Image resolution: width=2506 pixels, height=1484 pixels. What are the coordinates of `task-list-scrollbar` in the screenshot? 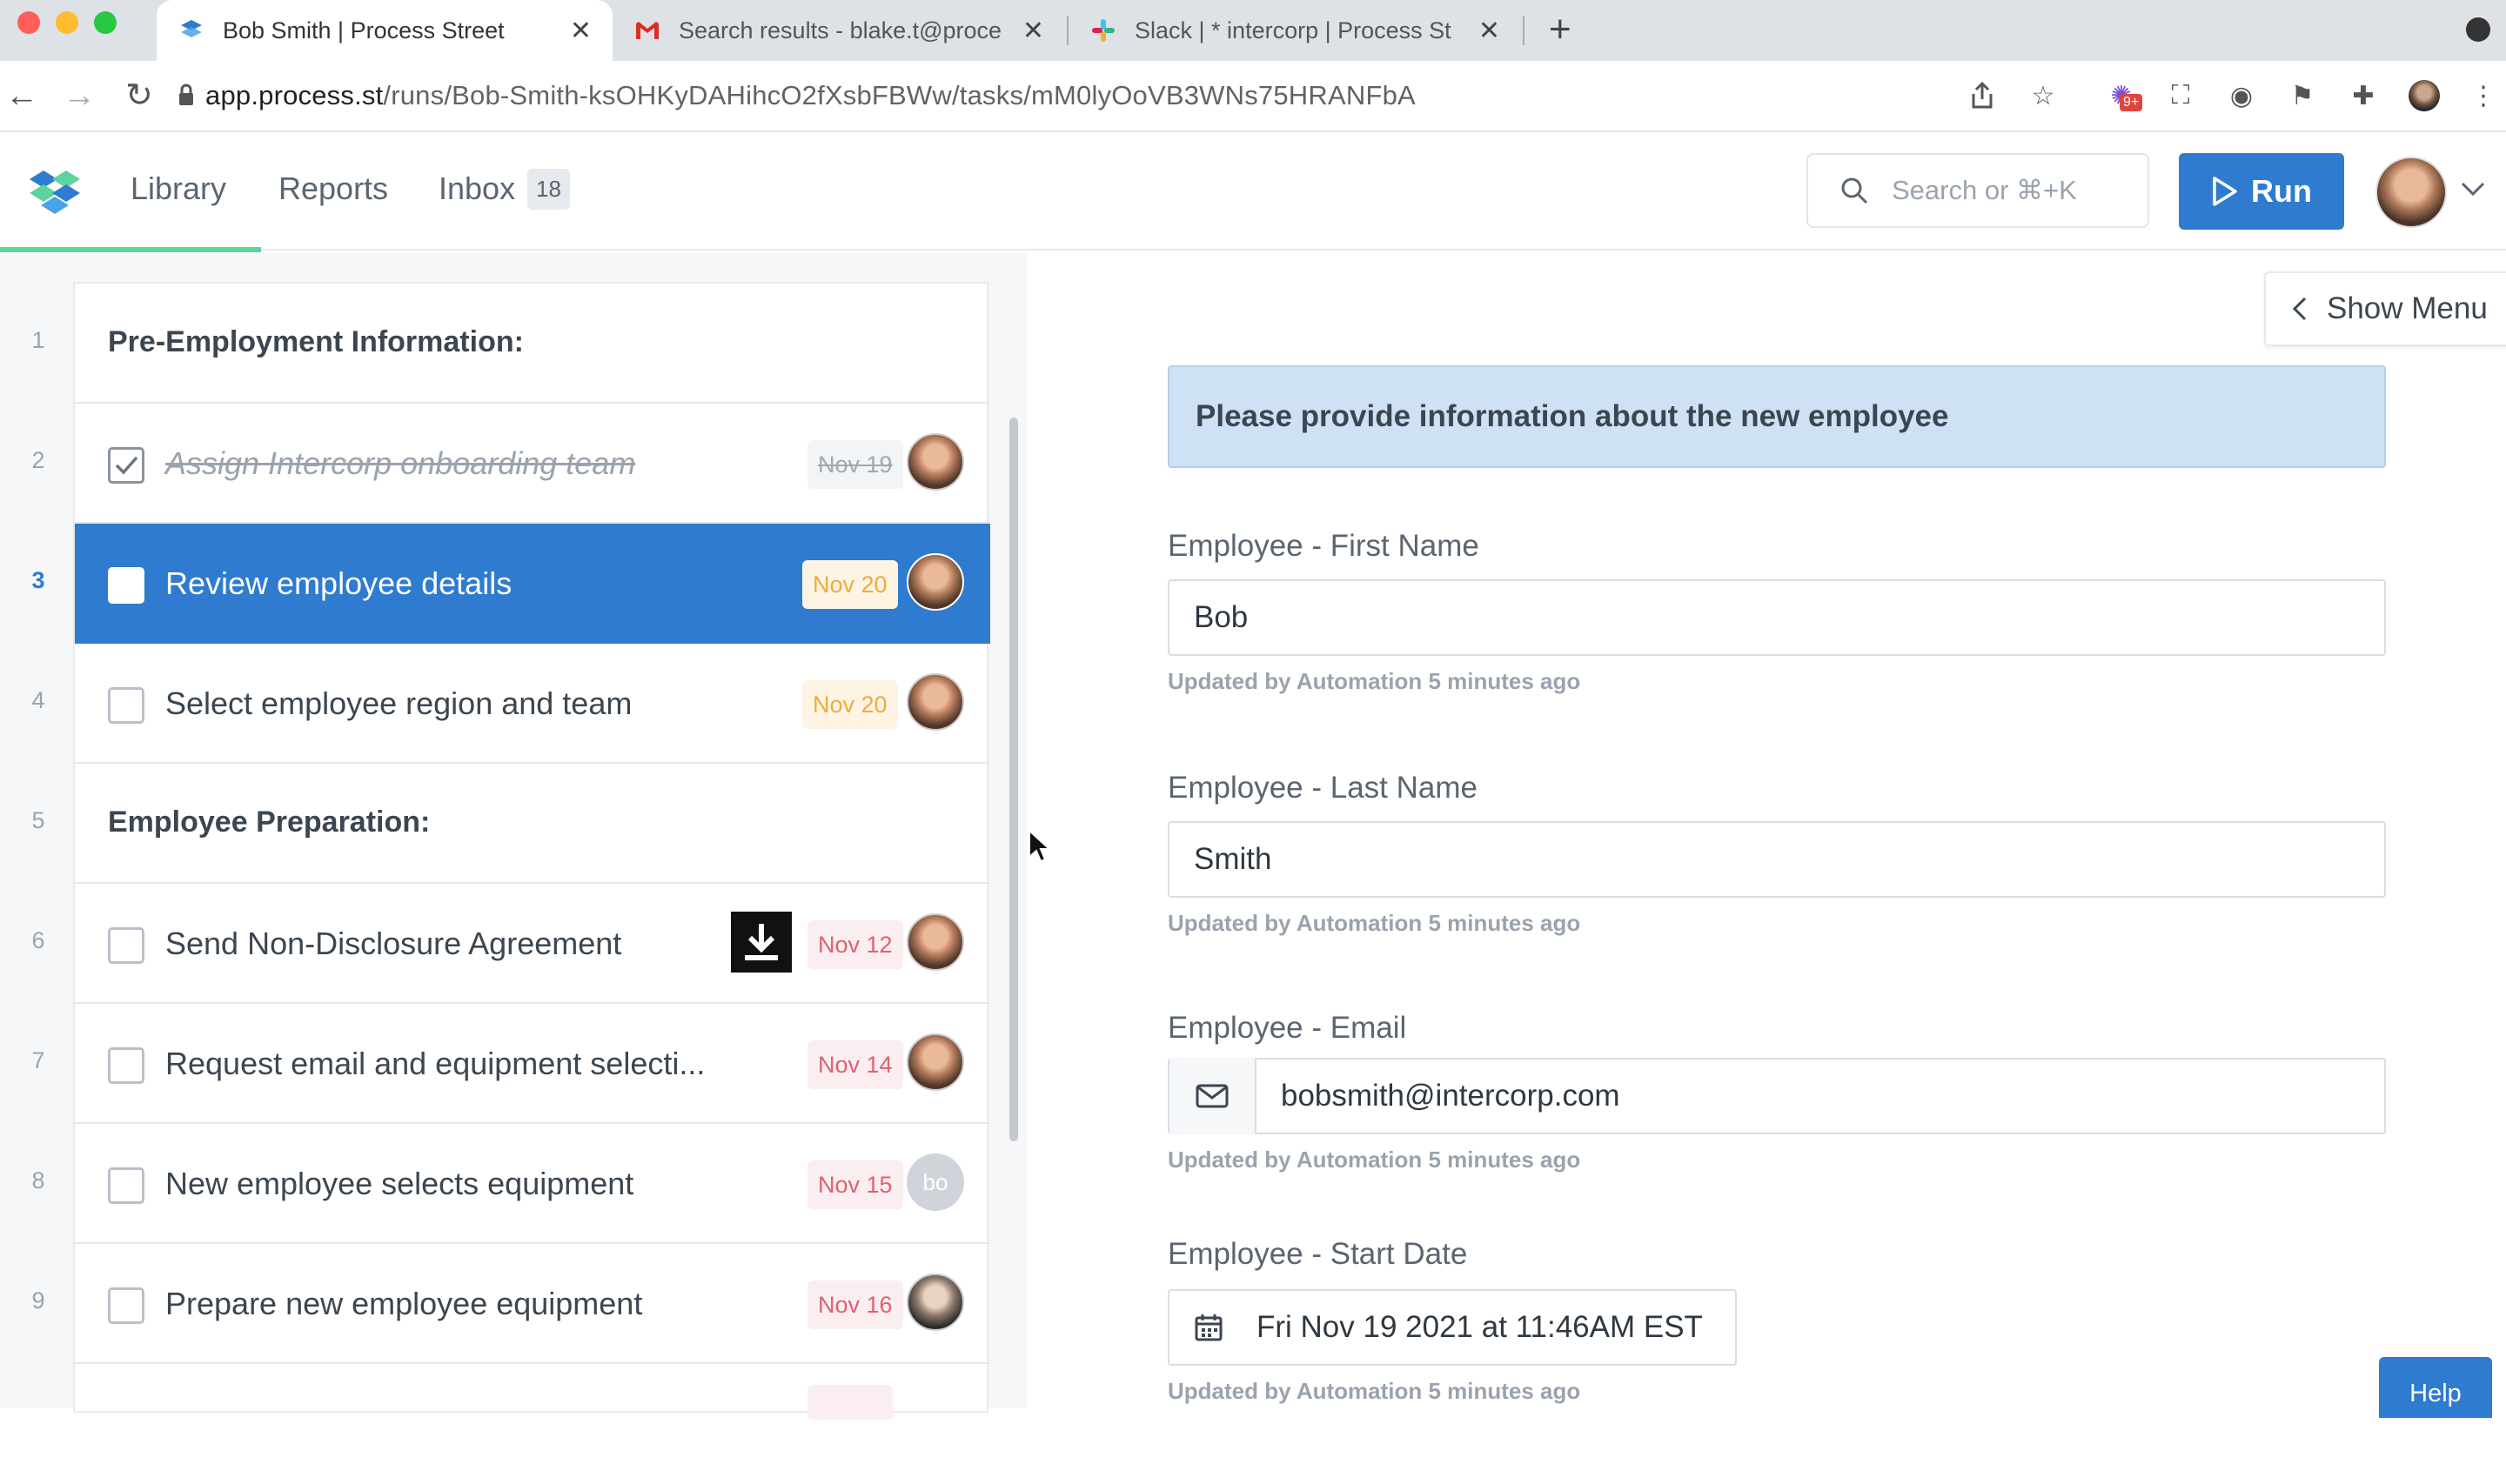 It's located at (1013, 779).